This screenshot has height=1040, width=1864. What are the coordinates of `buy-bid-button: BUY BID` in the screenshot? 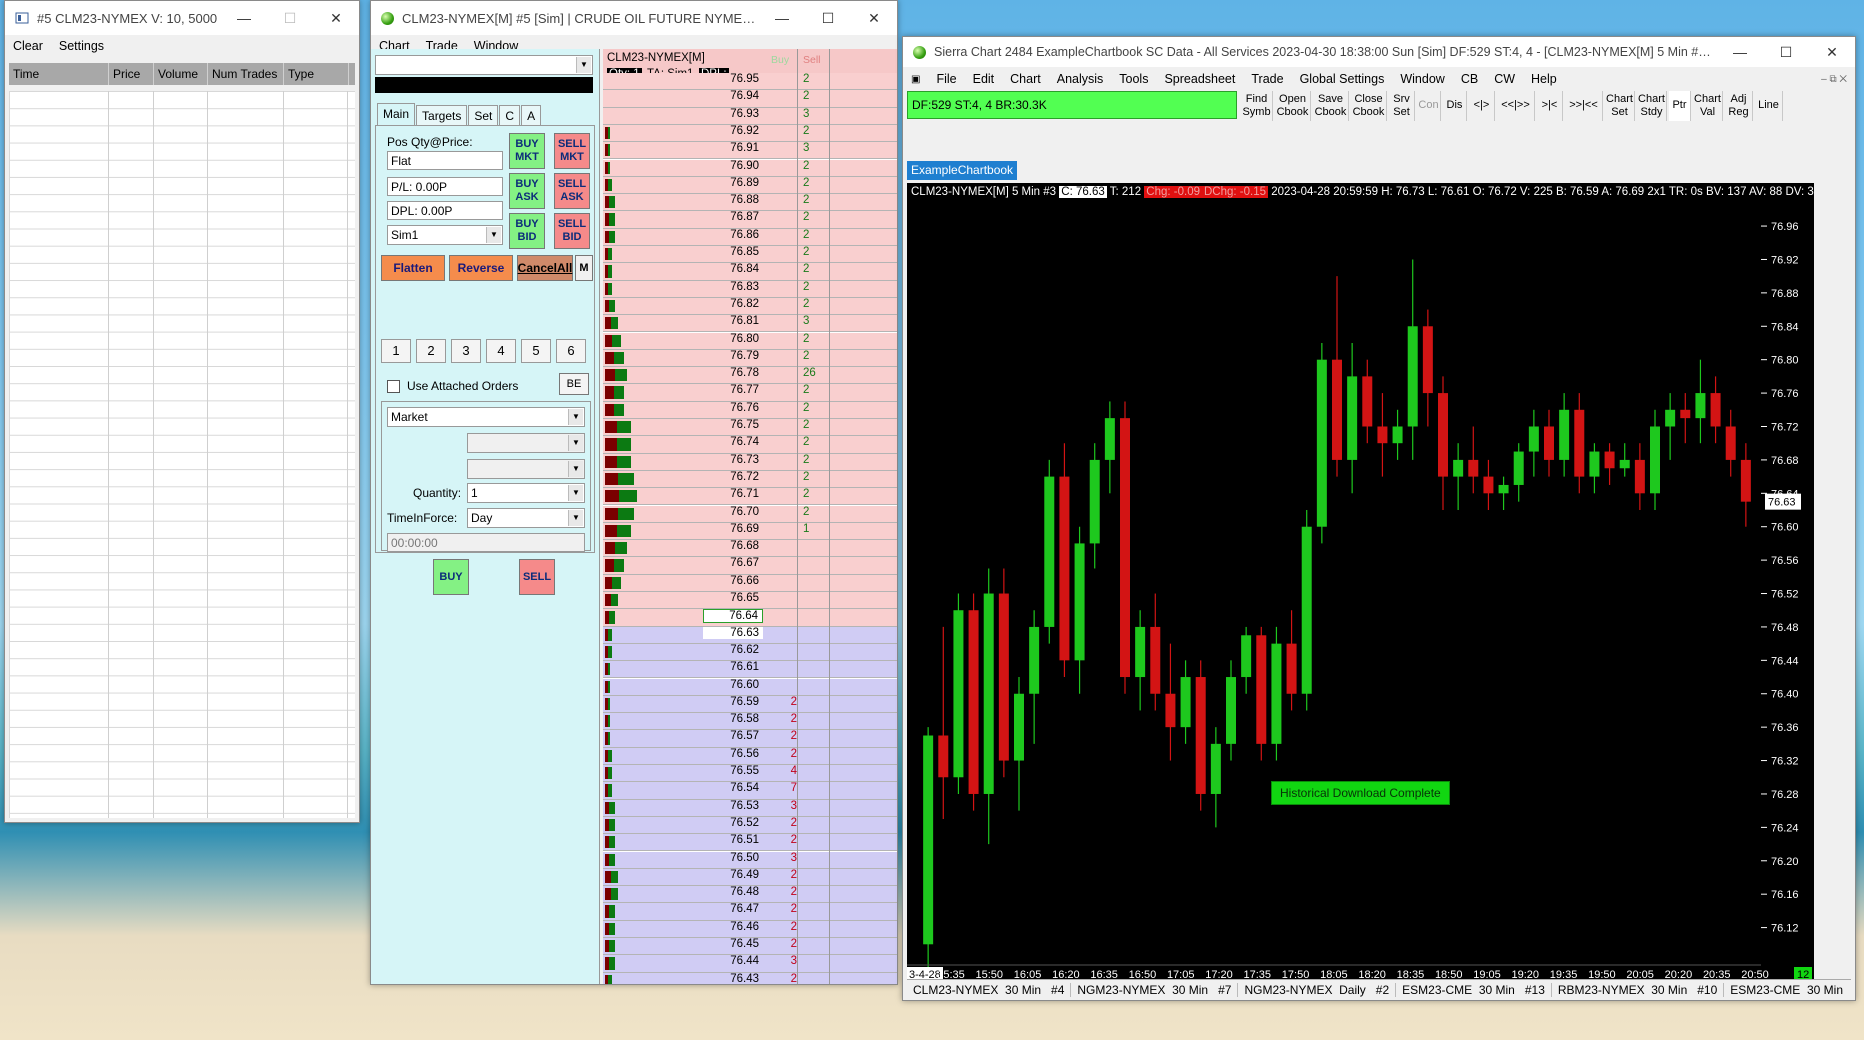 It's located at (527, 231).